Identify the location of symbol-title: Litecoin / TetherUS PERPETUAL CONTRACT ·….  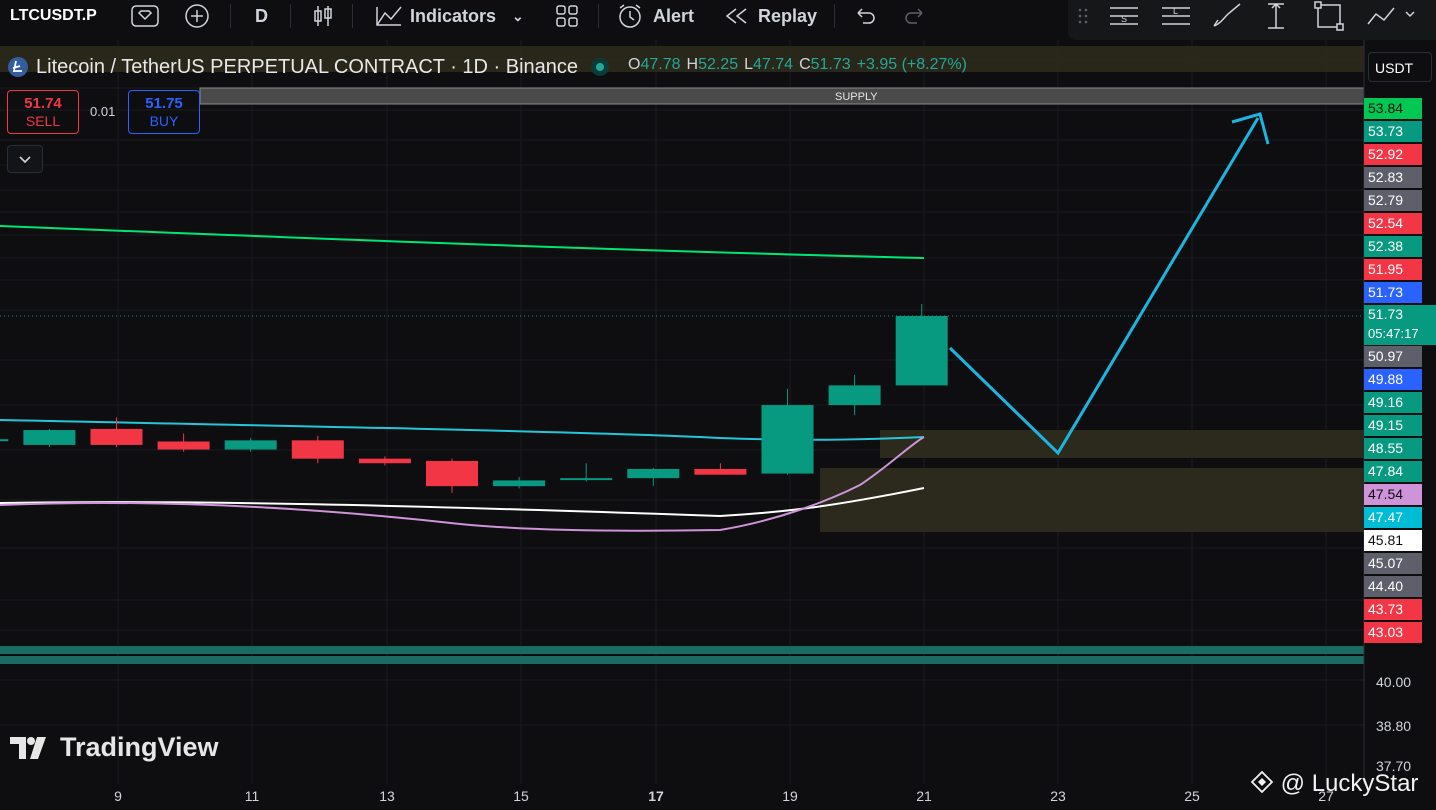
(307, 66).